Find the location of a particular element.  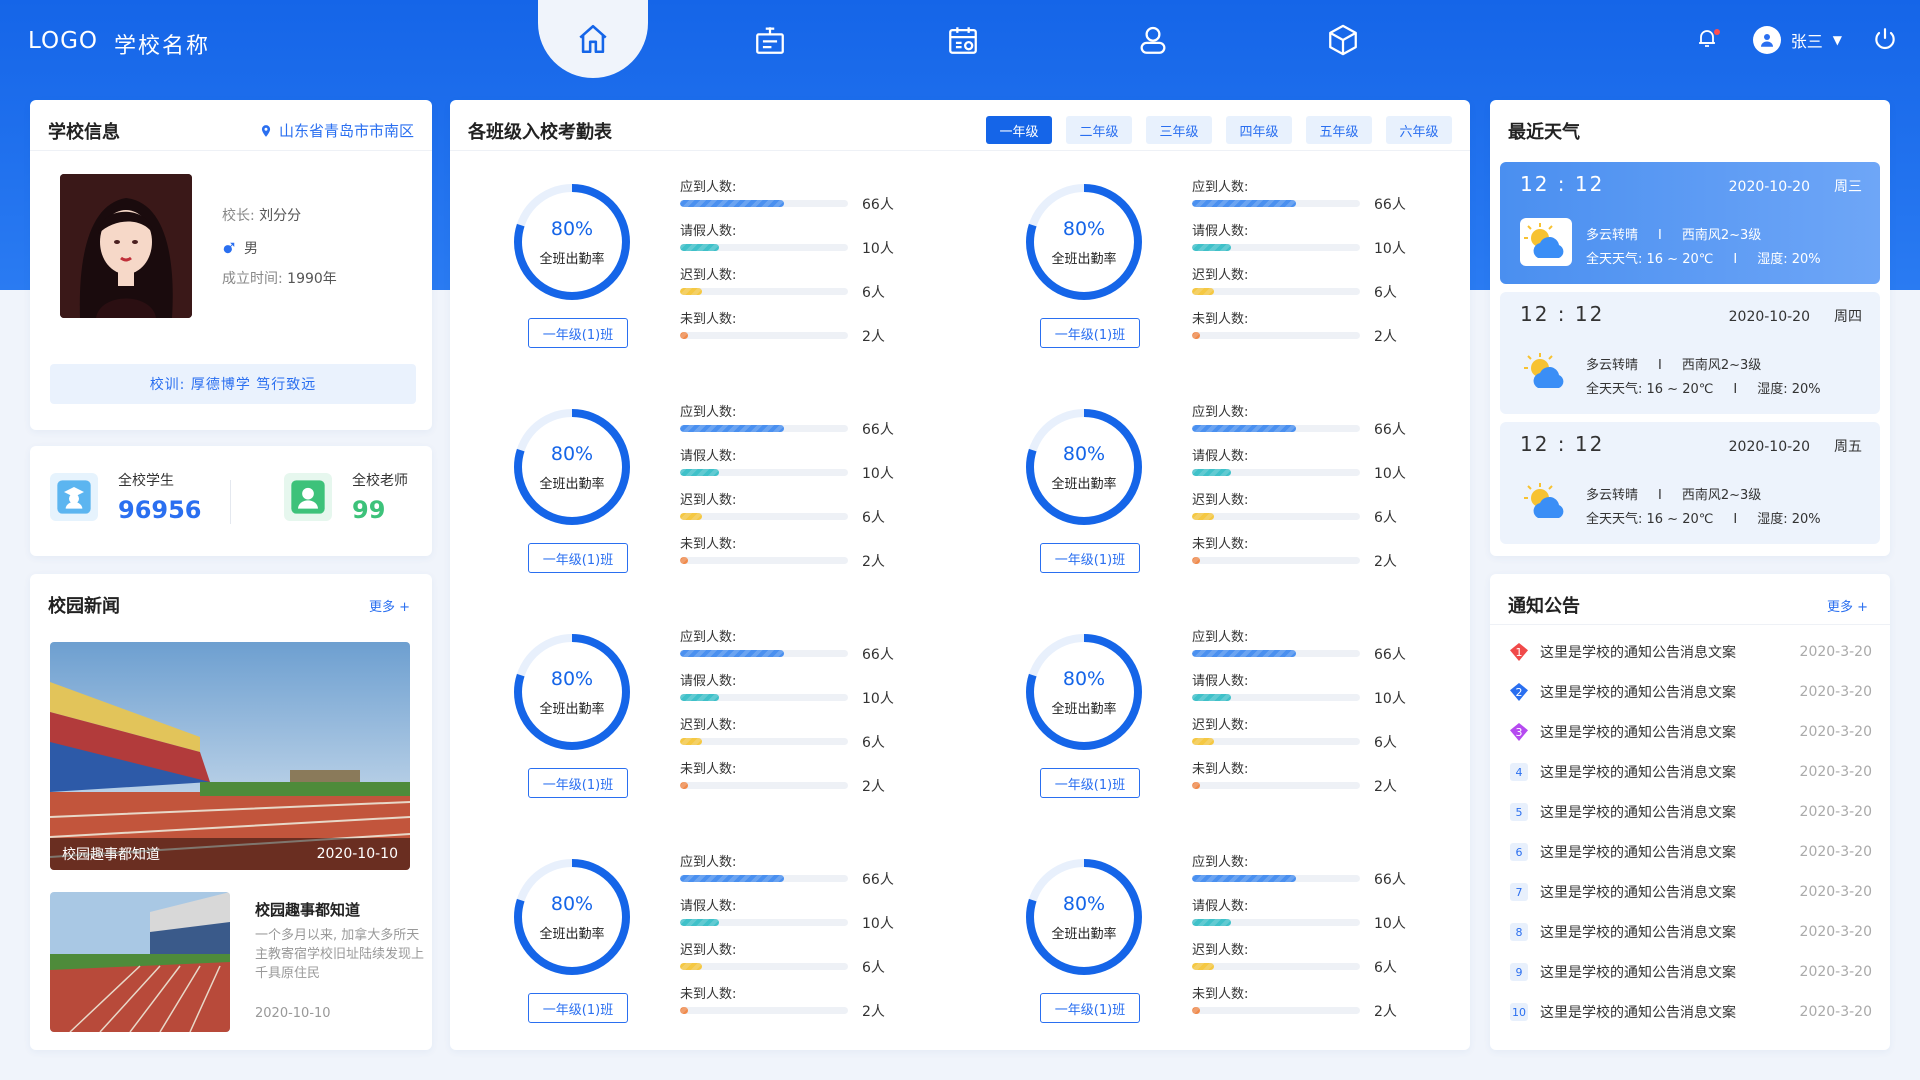

notice-item: 3 这里是学校的通知公告消息文案 2020-3-20 is located at coordinates (1691, 732).